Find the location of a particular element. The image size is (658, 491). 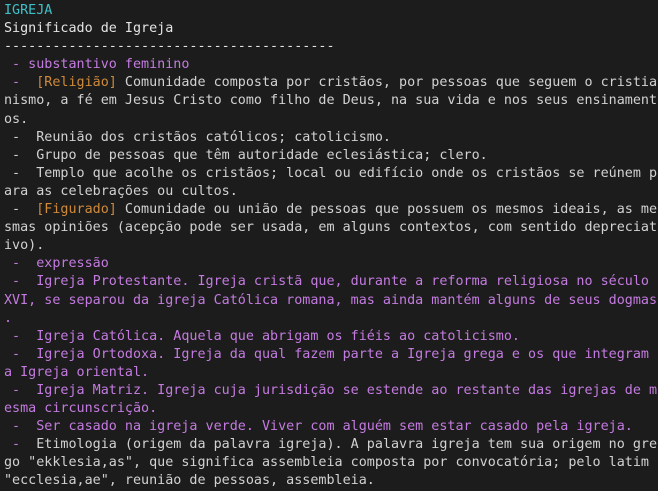

terminal-line: - expressão is located at coordinates (330, 264).